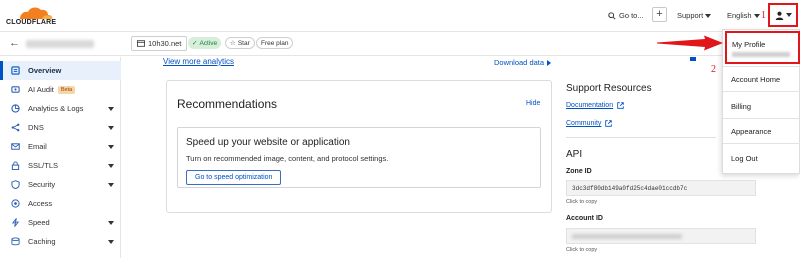 The height and width of the screenshot is (258, 800). I want to click on account-home-menu-item: Account Home, so click(755, 79).